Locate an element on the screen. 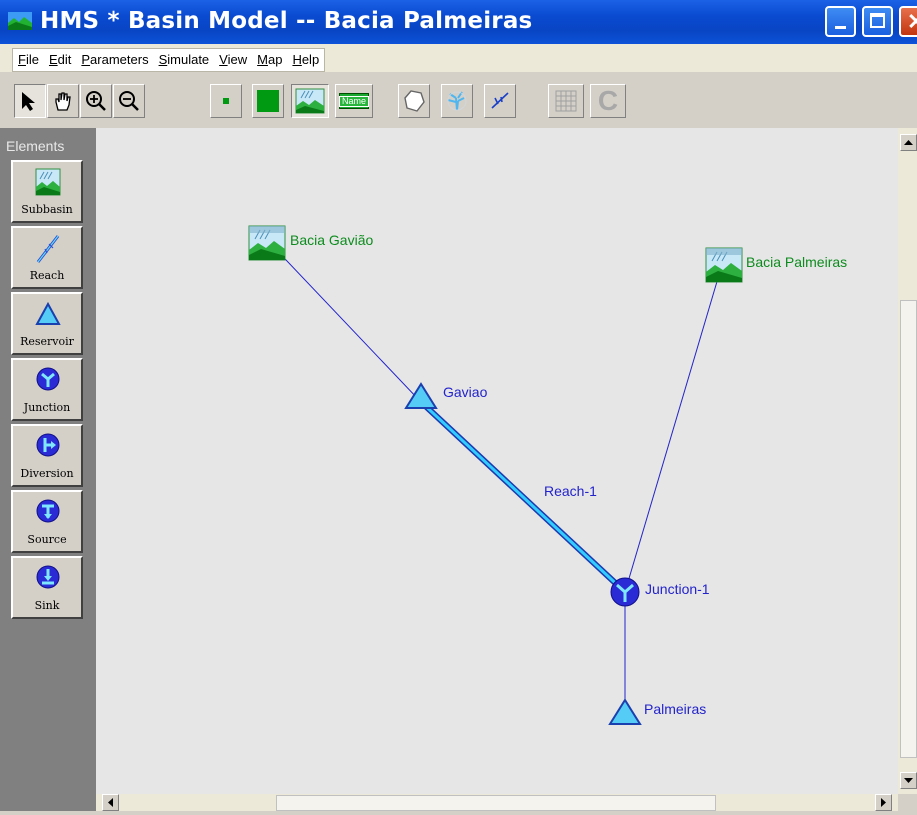 The width and height of the screenshot is (917, 815). reach-lines-icon is located at coordinates (500, 100).